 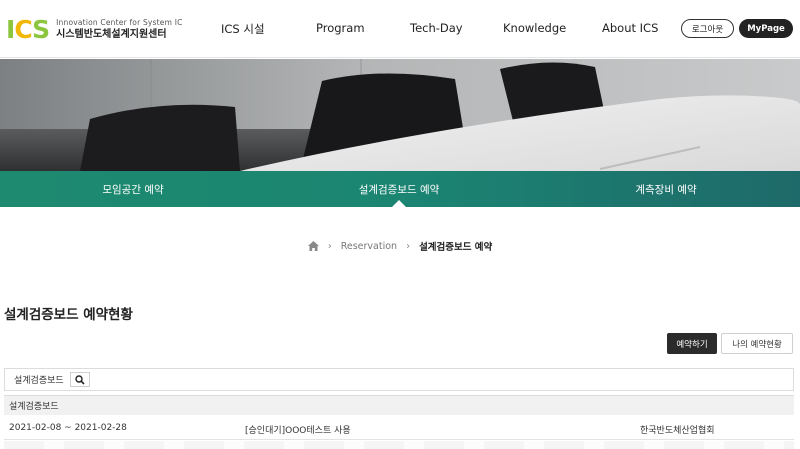 I want to click on breadcrumb-current: 설계검증보드 예약, so click(x=456, y=247).